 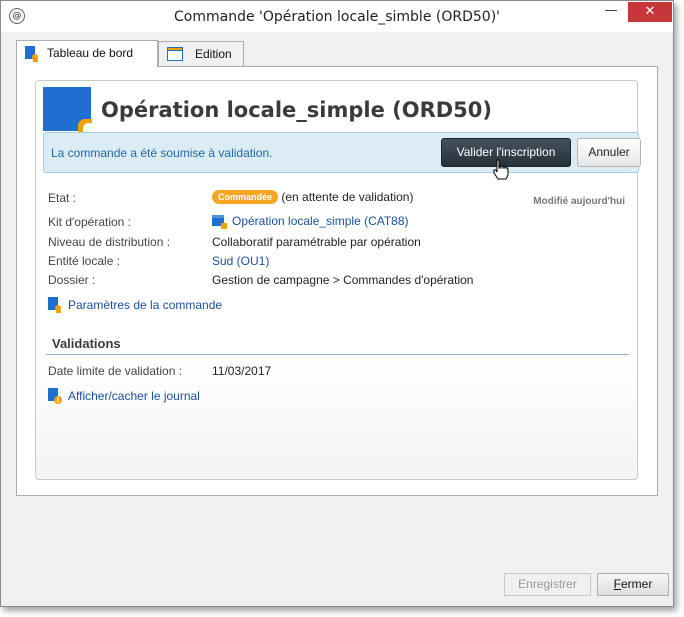 What do you see at coordinates (115, 371) in the screenshot?
I see `deadline-label: Date limite de validation :` at bounding box center [115, 371].